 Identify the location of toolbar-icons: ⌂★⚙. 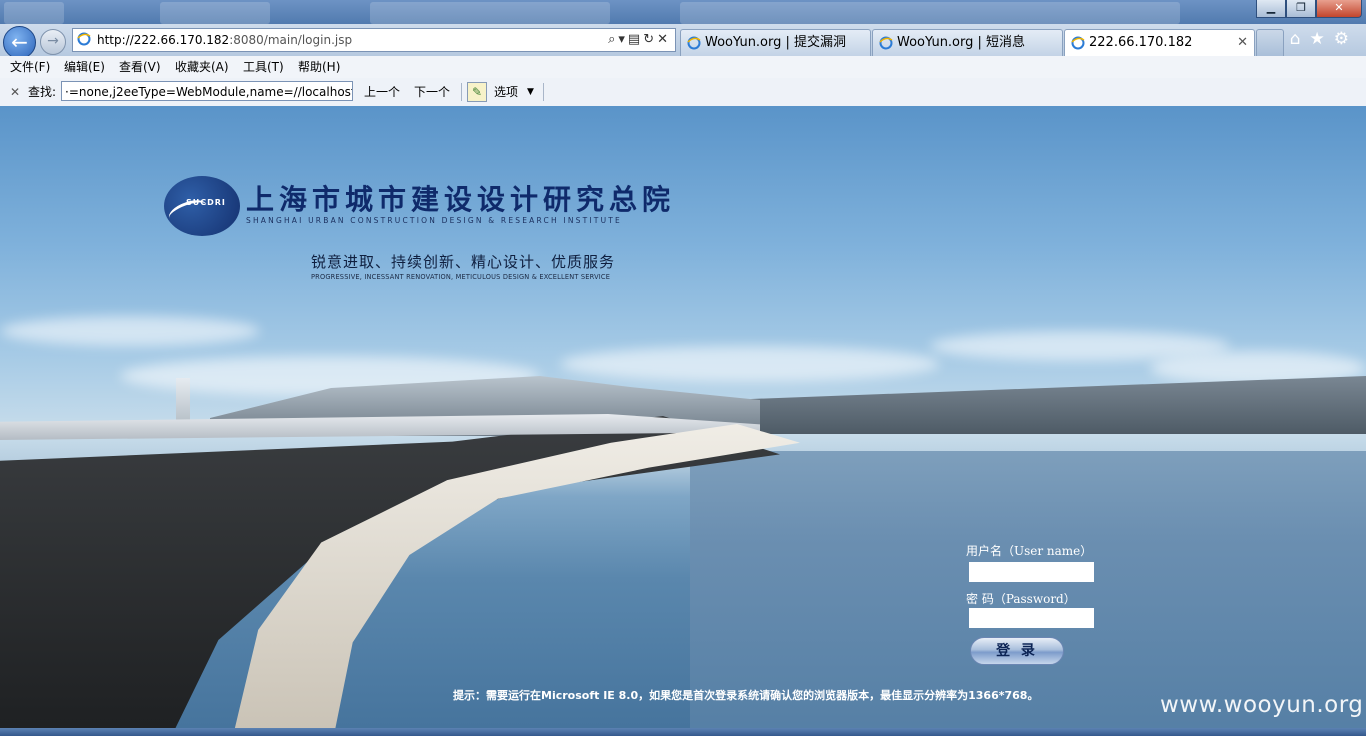
(1324, 39).